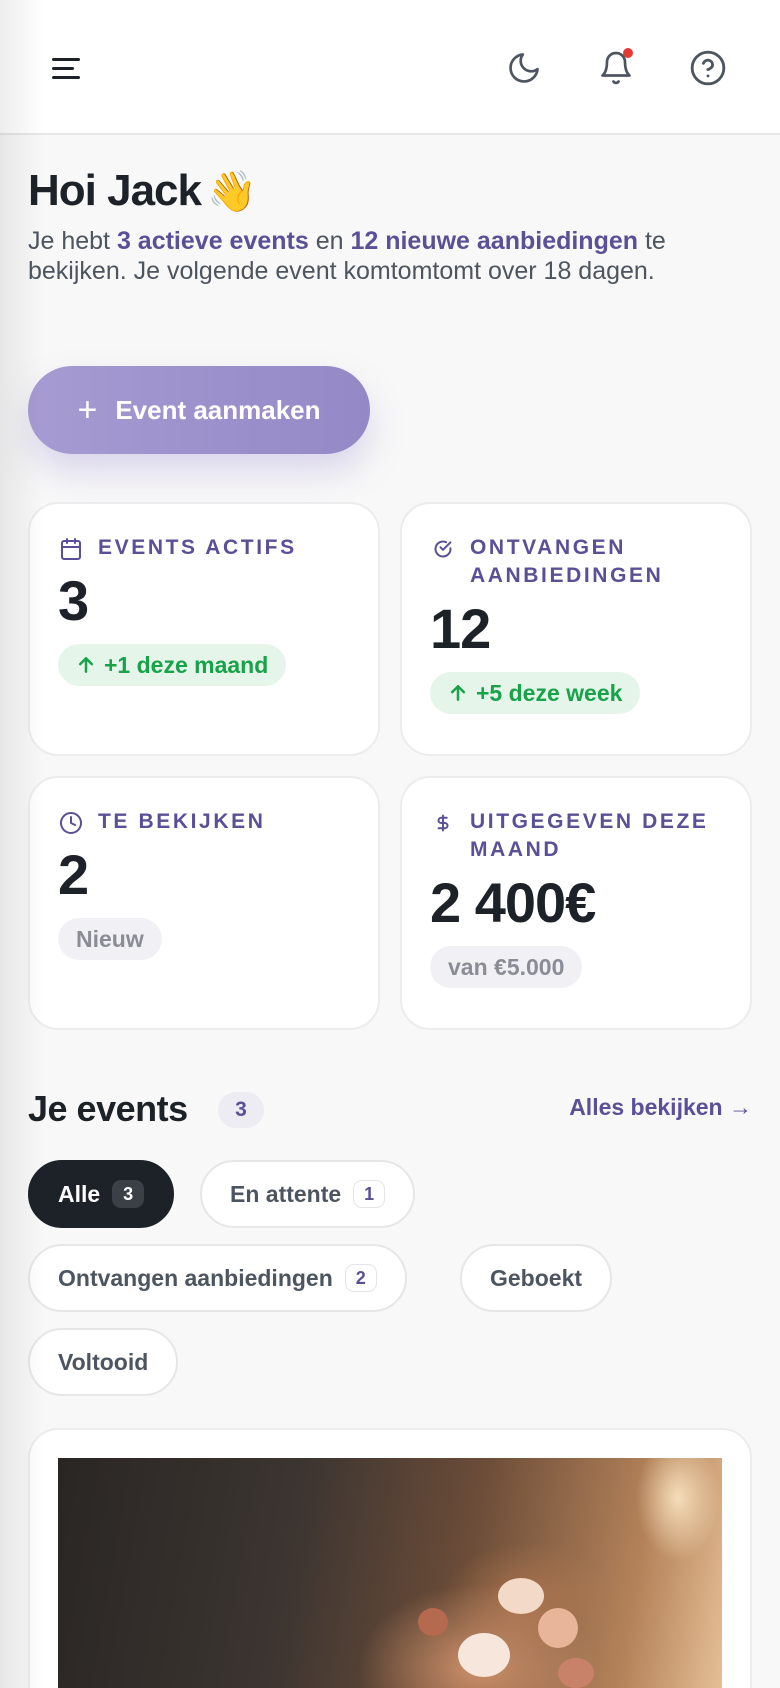  Describe the element at coordinates (390, 67) in the screenshot. I see `top-bar` at that location.